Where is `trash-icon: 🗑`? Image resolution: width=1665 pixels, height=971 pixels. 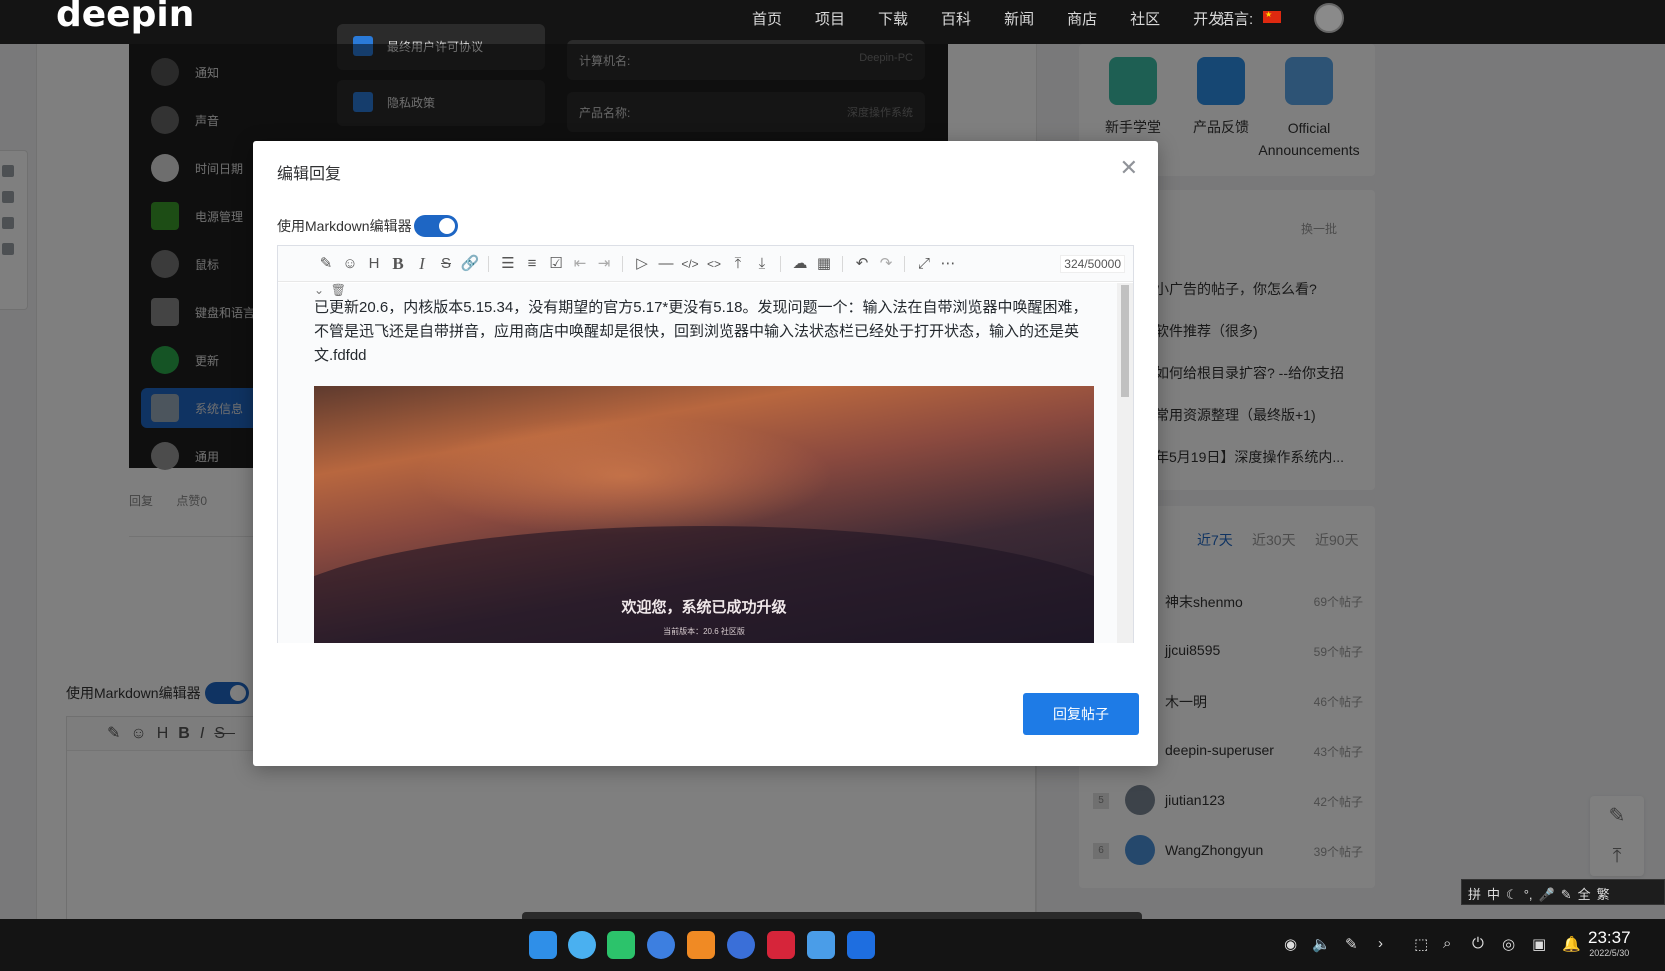 trash-icon: 🗑 is located at coordinates (338, 290).